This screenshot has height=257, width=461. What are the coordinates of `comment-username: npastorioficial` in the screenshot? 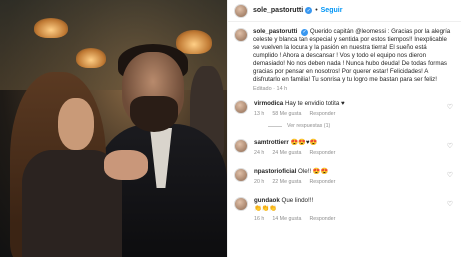 It's located at (275, 171).